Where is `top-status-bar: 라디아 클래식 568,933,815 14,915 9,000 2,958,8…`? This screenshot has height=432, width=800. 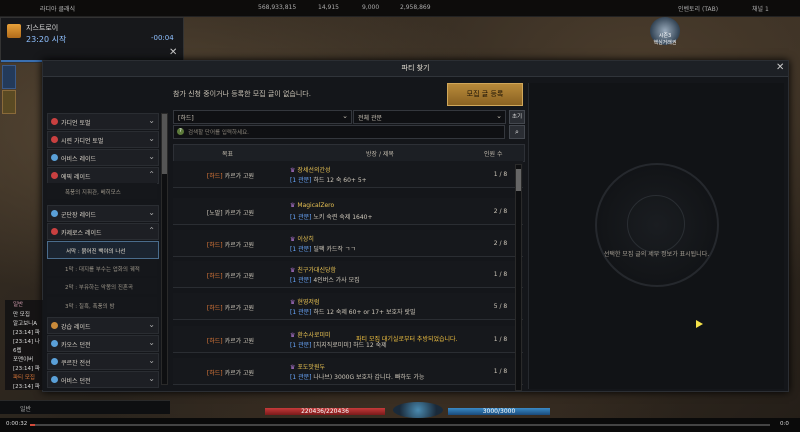
top-status-bar: 라디아 클래식 568,933,815 14,915 9,000 2,958,8… is located at coordinates (400, 8).